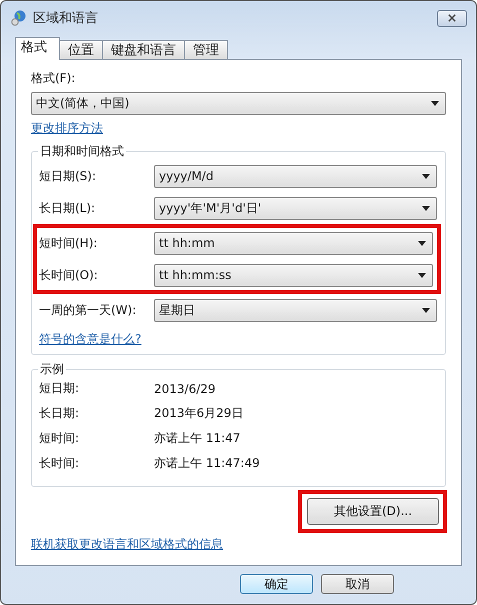 The width and height of the screenshot is (477, 605). What do you see at coordinates (81, 49) in the screenshot?
I see `tab: 位置` at bounding box center [81, 49].